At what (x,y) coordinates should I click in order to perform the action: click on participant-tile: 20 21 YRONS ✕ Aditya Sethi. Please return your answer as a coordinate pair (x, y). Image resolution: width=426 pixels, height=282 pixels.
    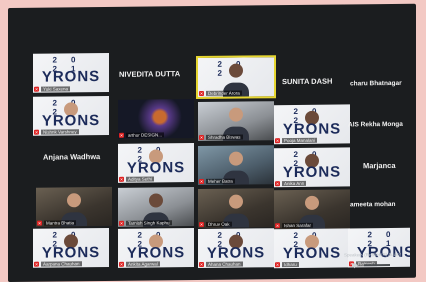
    Looking at the image, I should click on (156, 163).